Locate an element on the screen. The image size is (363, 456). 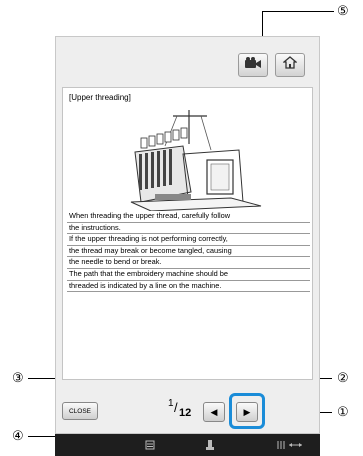
left-arrow-icon: ◀ is located at coordinates (214, 411).